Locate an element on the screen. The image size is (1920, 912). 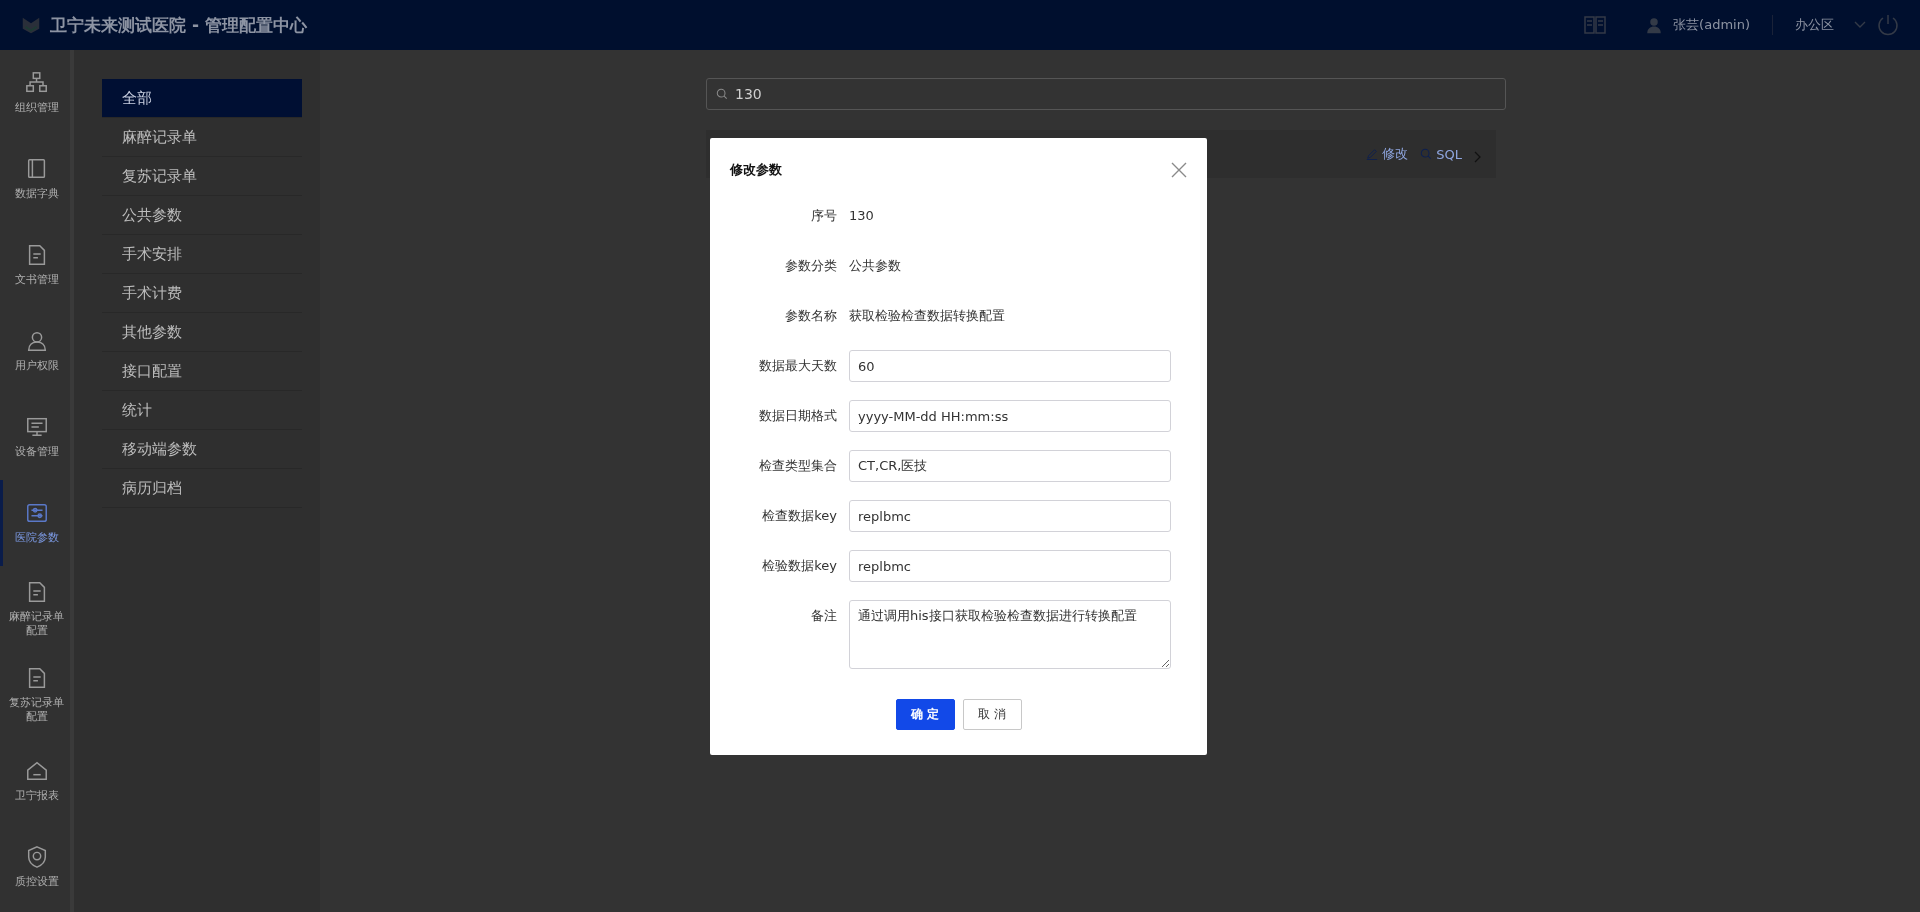
category-item: 公共参数 is located at coordinates (202, 215).